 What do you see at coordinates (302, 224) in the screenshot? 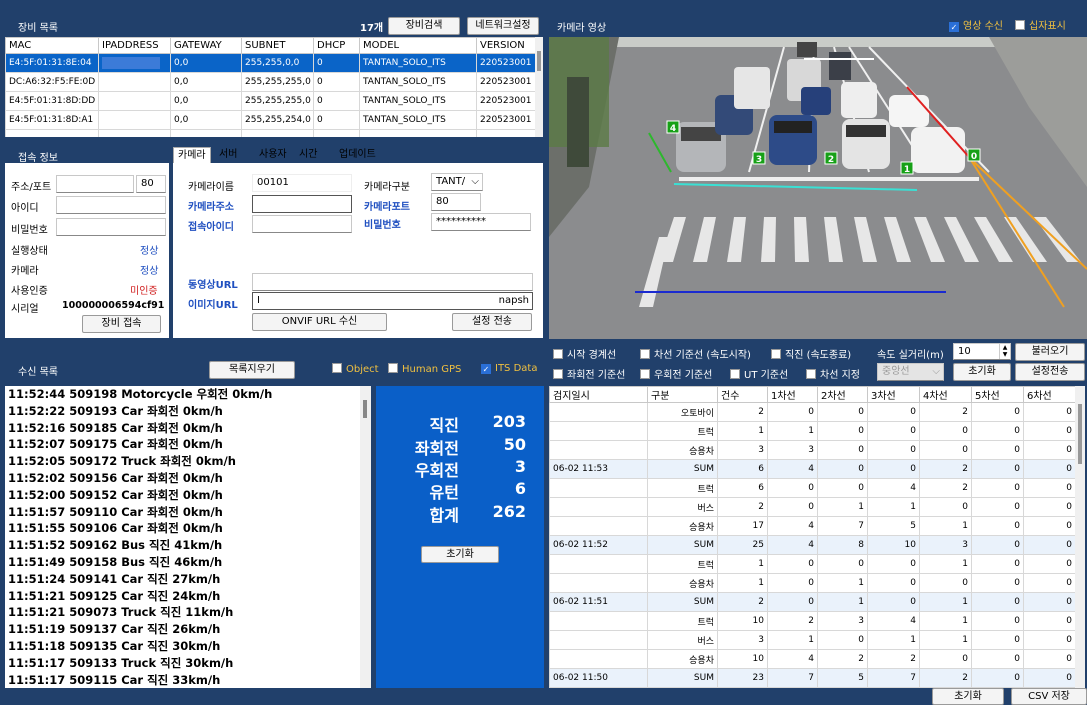
I see `login-id-input` at bounding box center [302, 224].